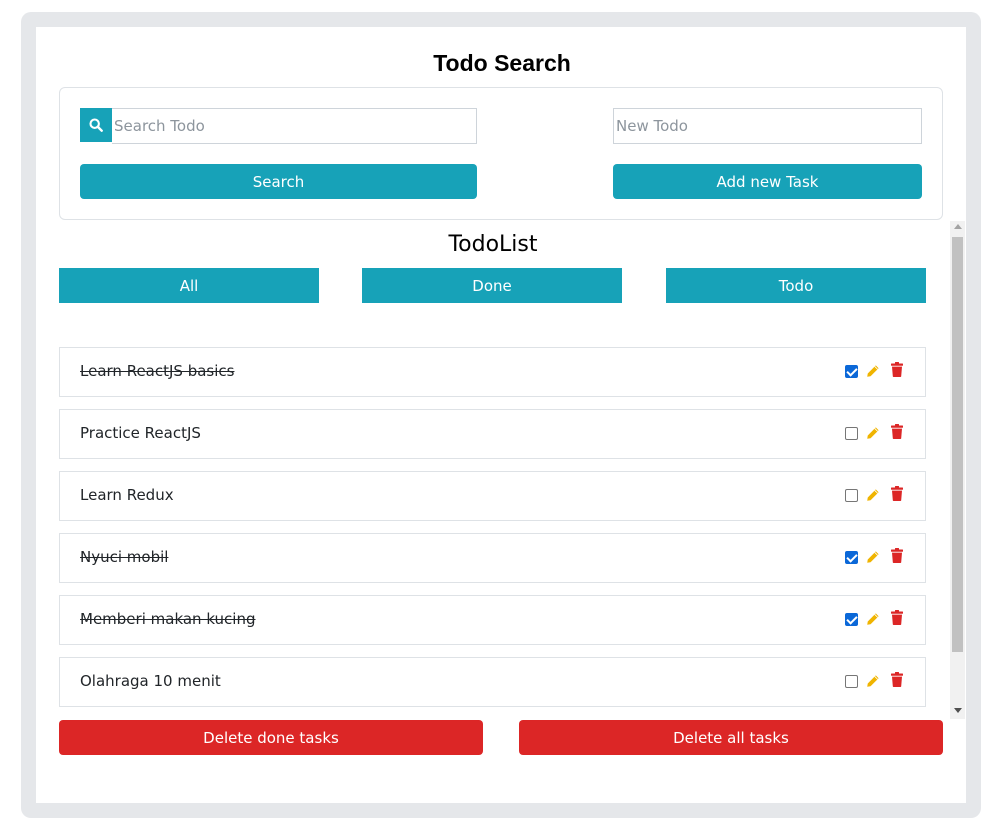 The image size is (1004, 827). What do you see at coordinates (492, 682) in the screenshot?
I see `todo-item: Olahraga 10 menit` at bounding box center [492, 682].